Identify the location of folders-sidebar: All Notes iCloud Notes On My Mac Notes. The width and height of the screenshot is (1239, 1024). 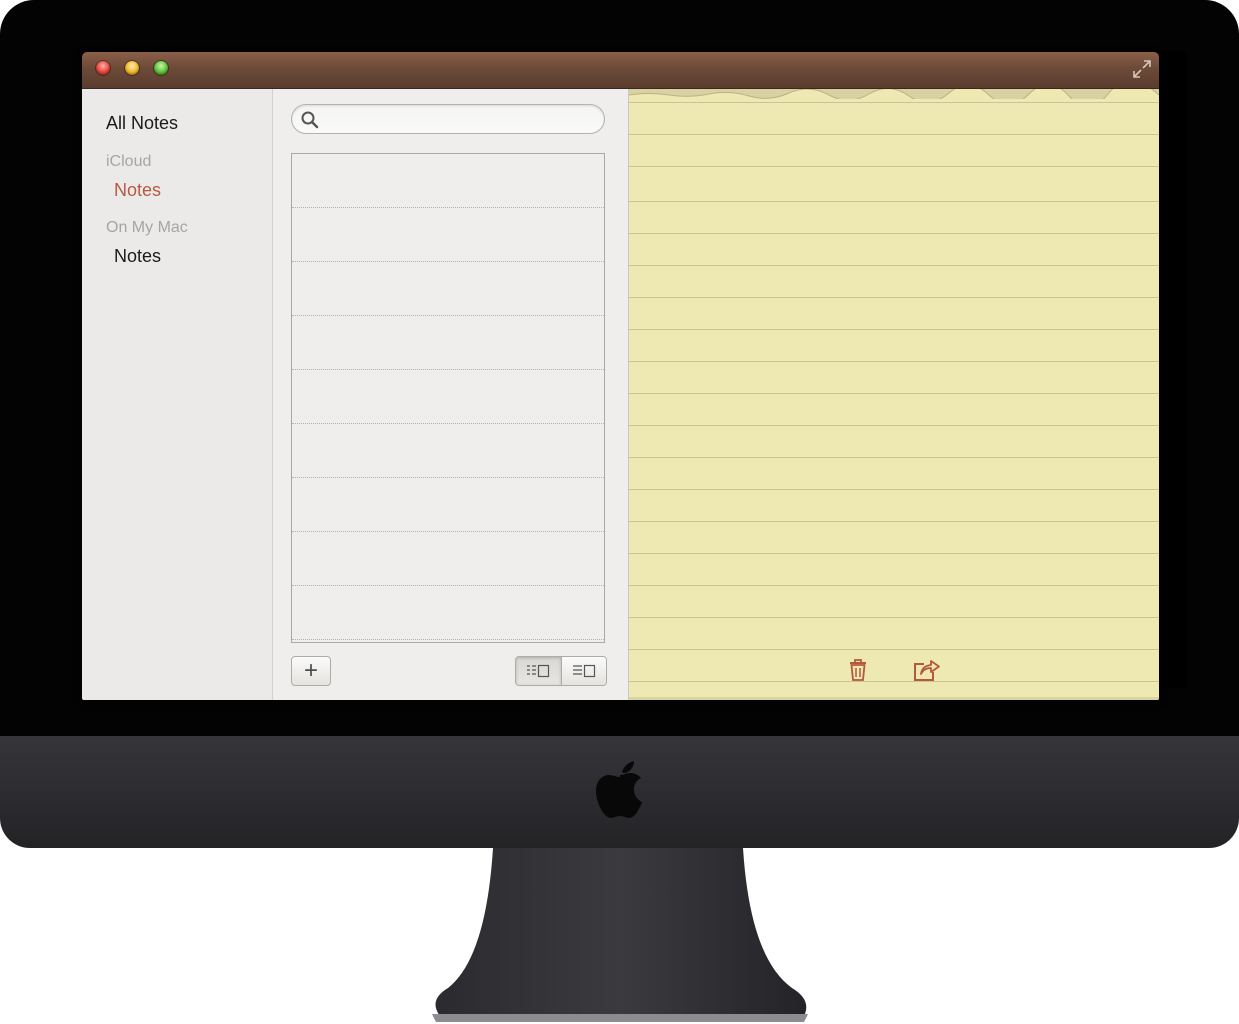
(177, 394).